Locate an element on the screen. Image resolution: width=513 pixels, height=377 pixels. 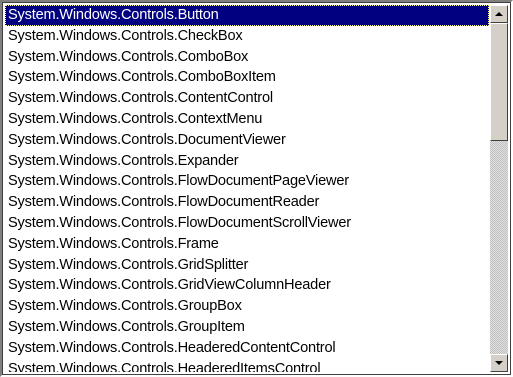
list-item: System.Windows.Controls.Frame is located at coordinates (247, 244).